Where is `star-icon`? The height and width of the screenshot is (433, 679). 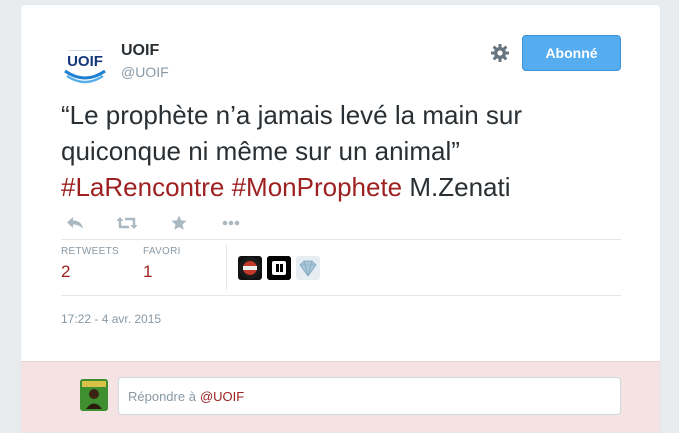 star-icon is located at coordinates (179, 223).